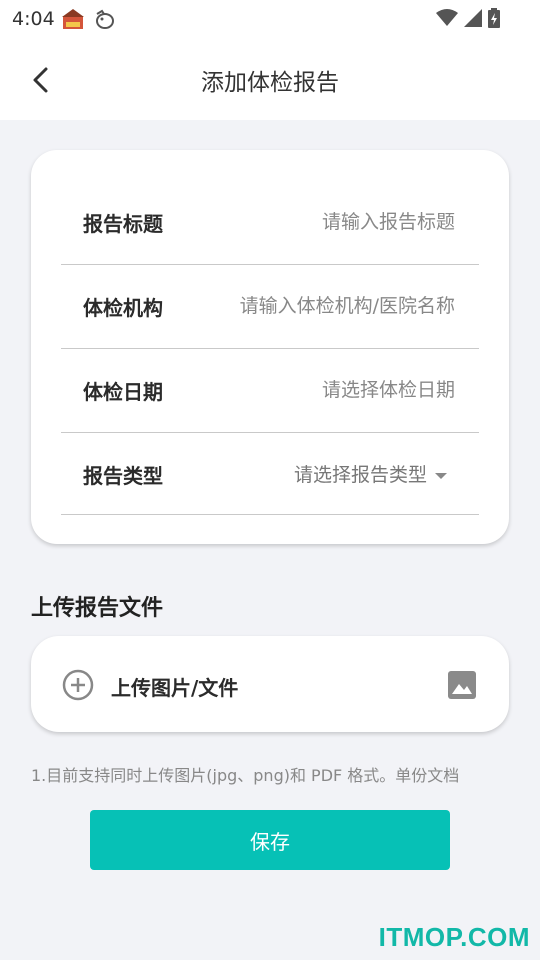 This screenshot has height=960, width=540. Describe the element at coordinates (462, 685) in the screenshot. I see `image-icon` at that location.